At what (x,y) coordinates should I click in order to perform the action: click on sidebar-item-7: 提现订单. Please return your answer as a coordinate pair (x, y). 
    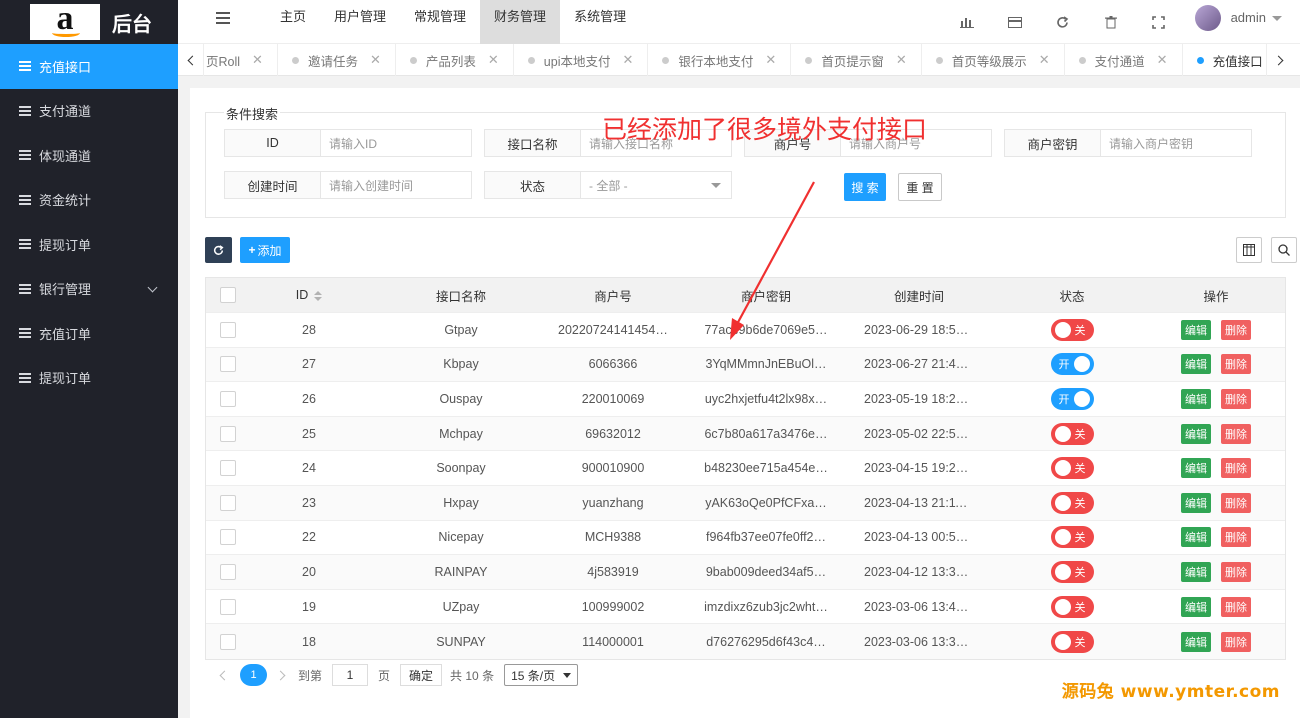
    Looking at the image, I should click on (89, 378).